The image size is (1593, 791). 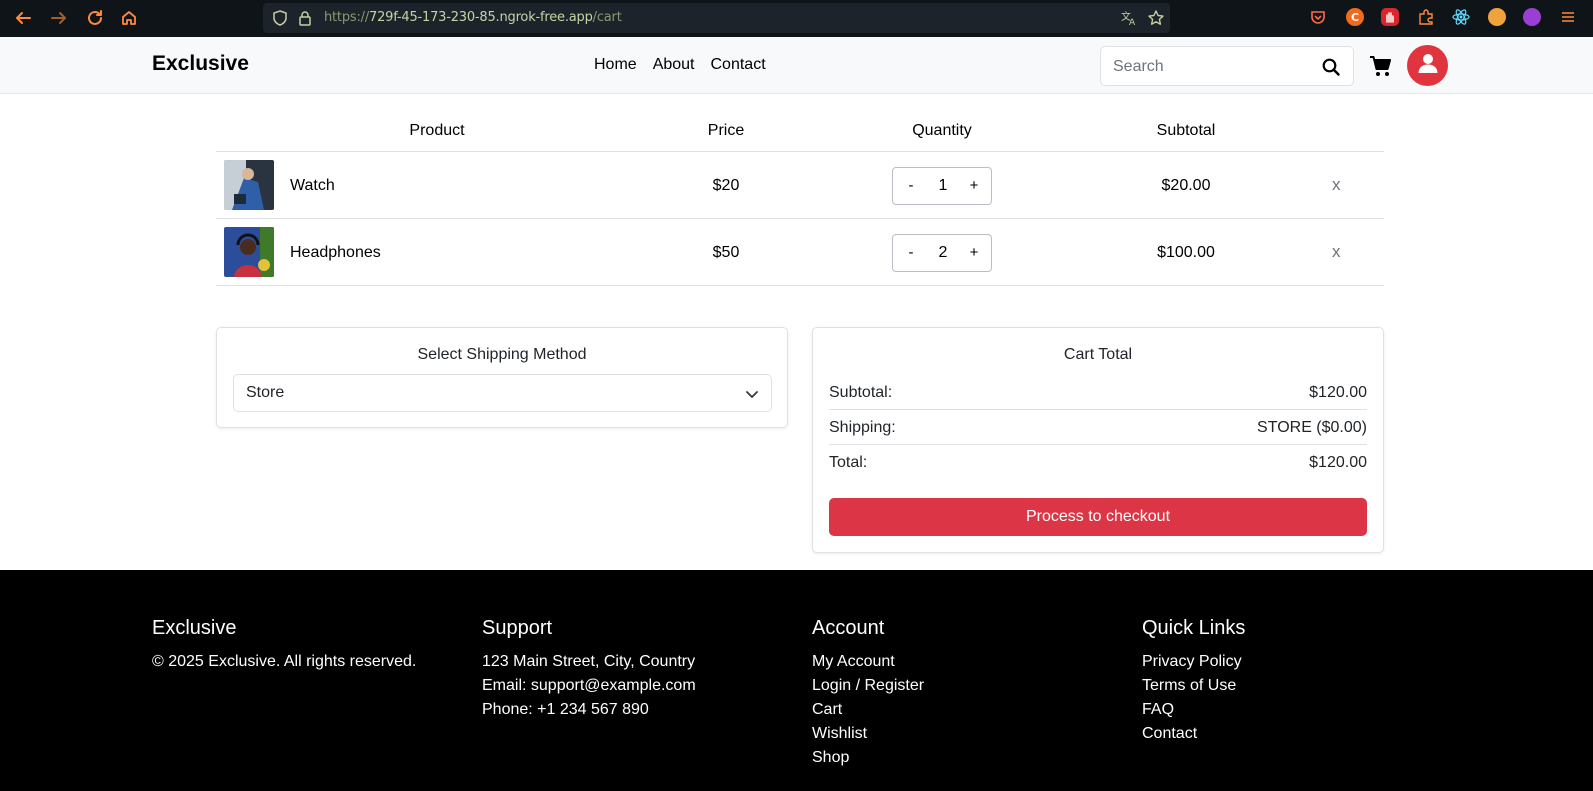 I want to click on user-icon, so click(x=1428, y=65).